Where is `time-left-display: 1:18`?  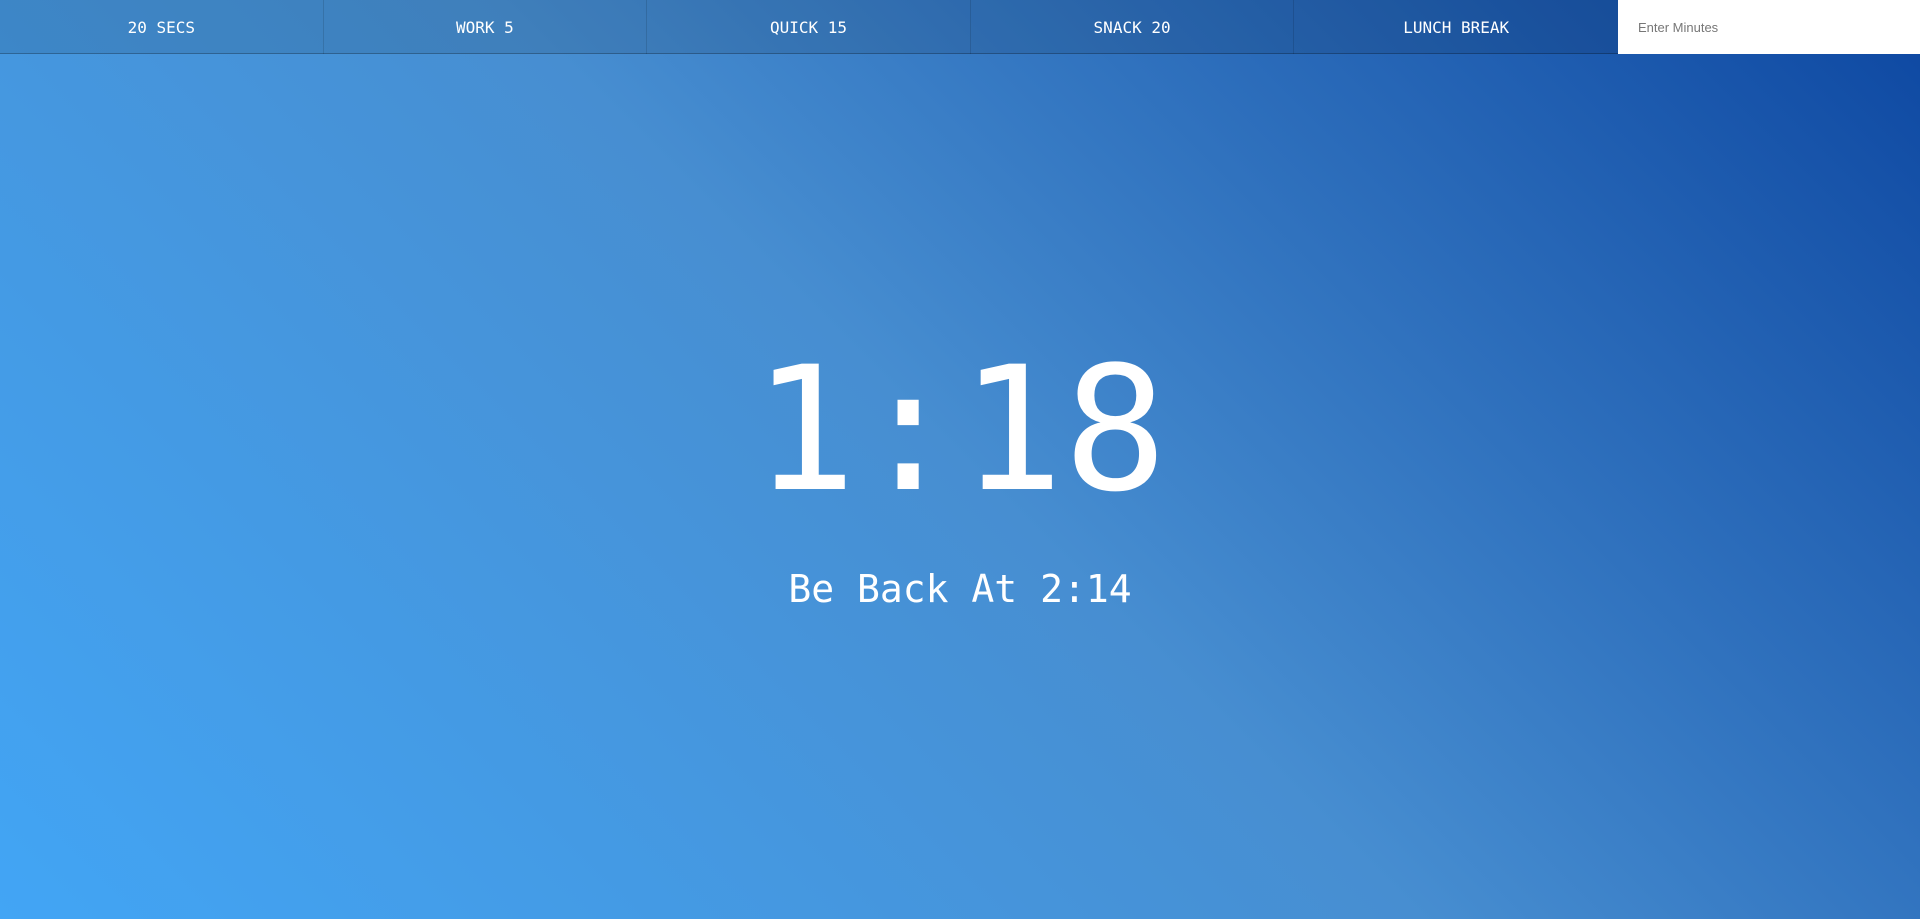 time-left-display: 1:18 is located at coordinates (960, 429).